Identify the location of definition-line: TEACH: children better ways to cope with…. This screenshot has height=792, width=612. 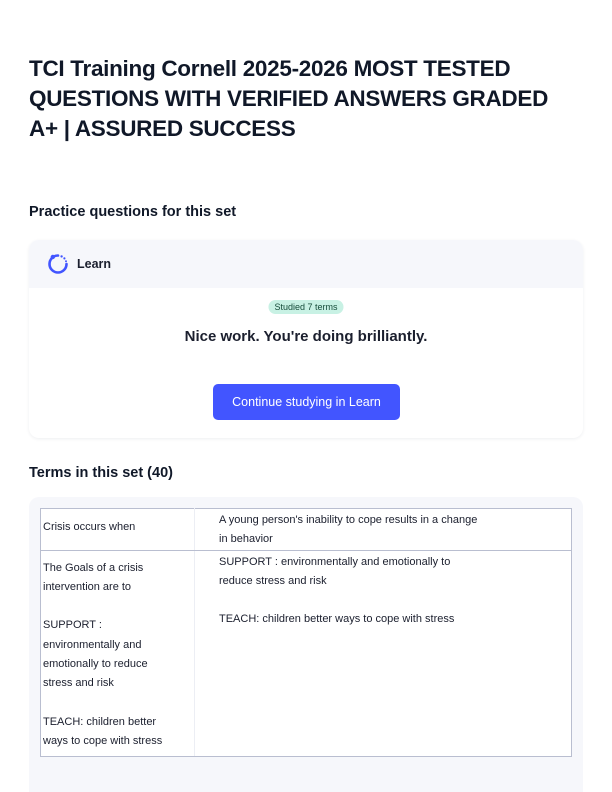
(337, 619).